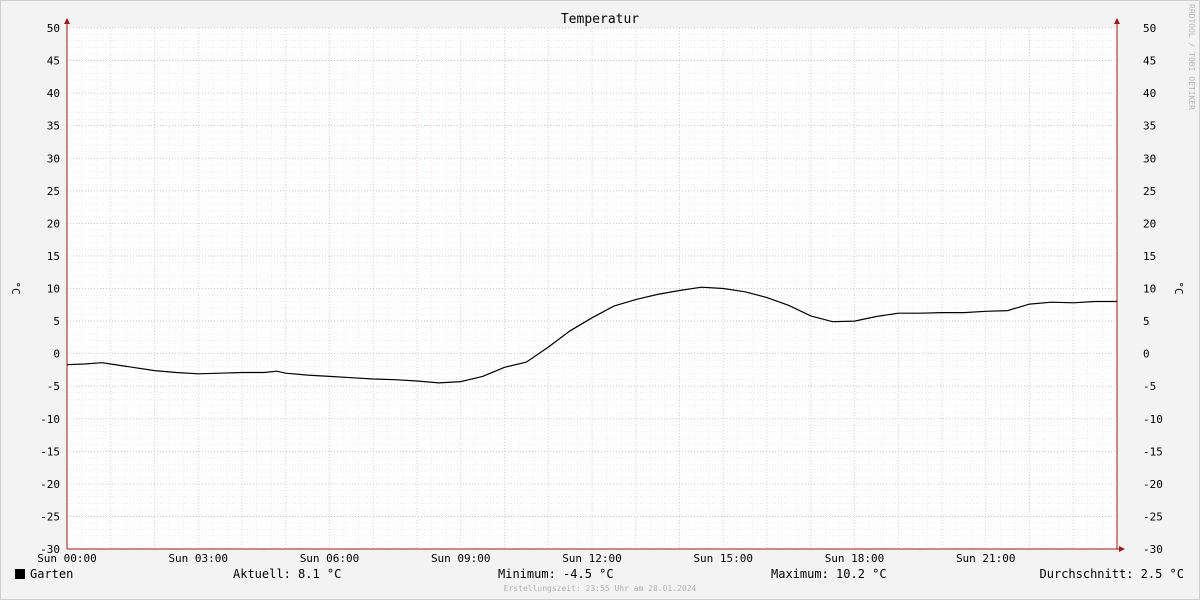 The height and width of the screenshot is (600, 1200). I want to click on stat-aktuell: Aktuell: 8.1 °C, so click(287, 574).